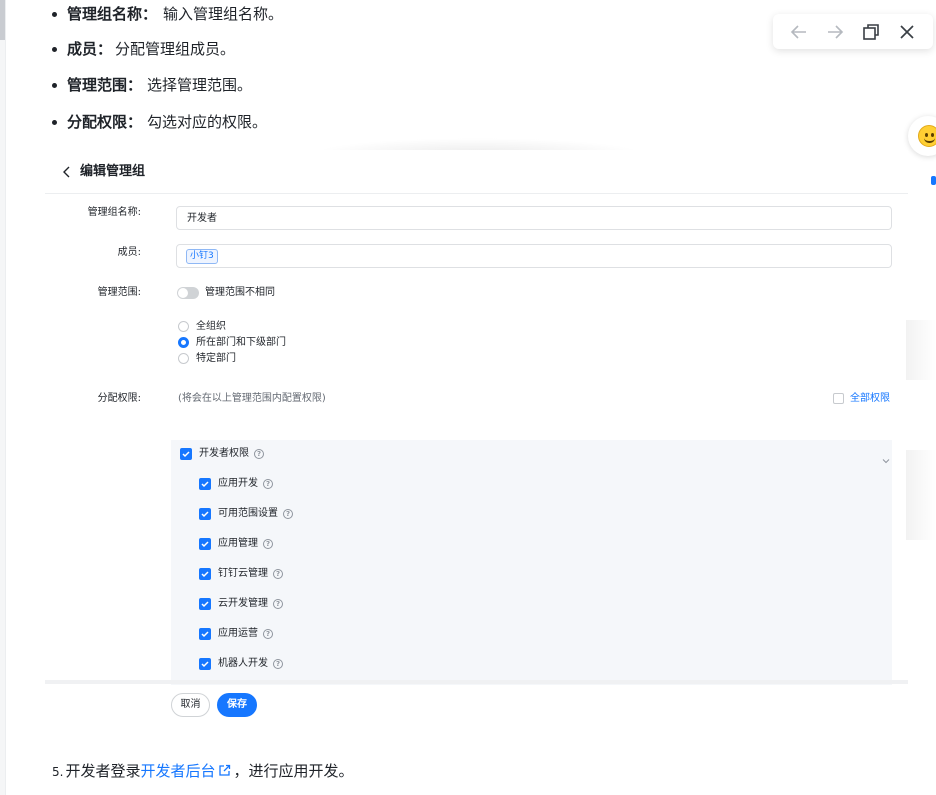 This screenshot has height=795, width=936. What do you see at coordinates (237, 705) in the screenshot?
I see `save-button: 保存` at bounding box center [237, 705].